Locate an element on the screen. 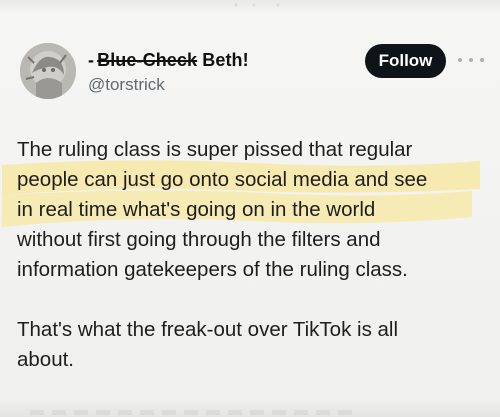  author-display-name: - Blue-Check Beth! is located at coordinates (168, 60).